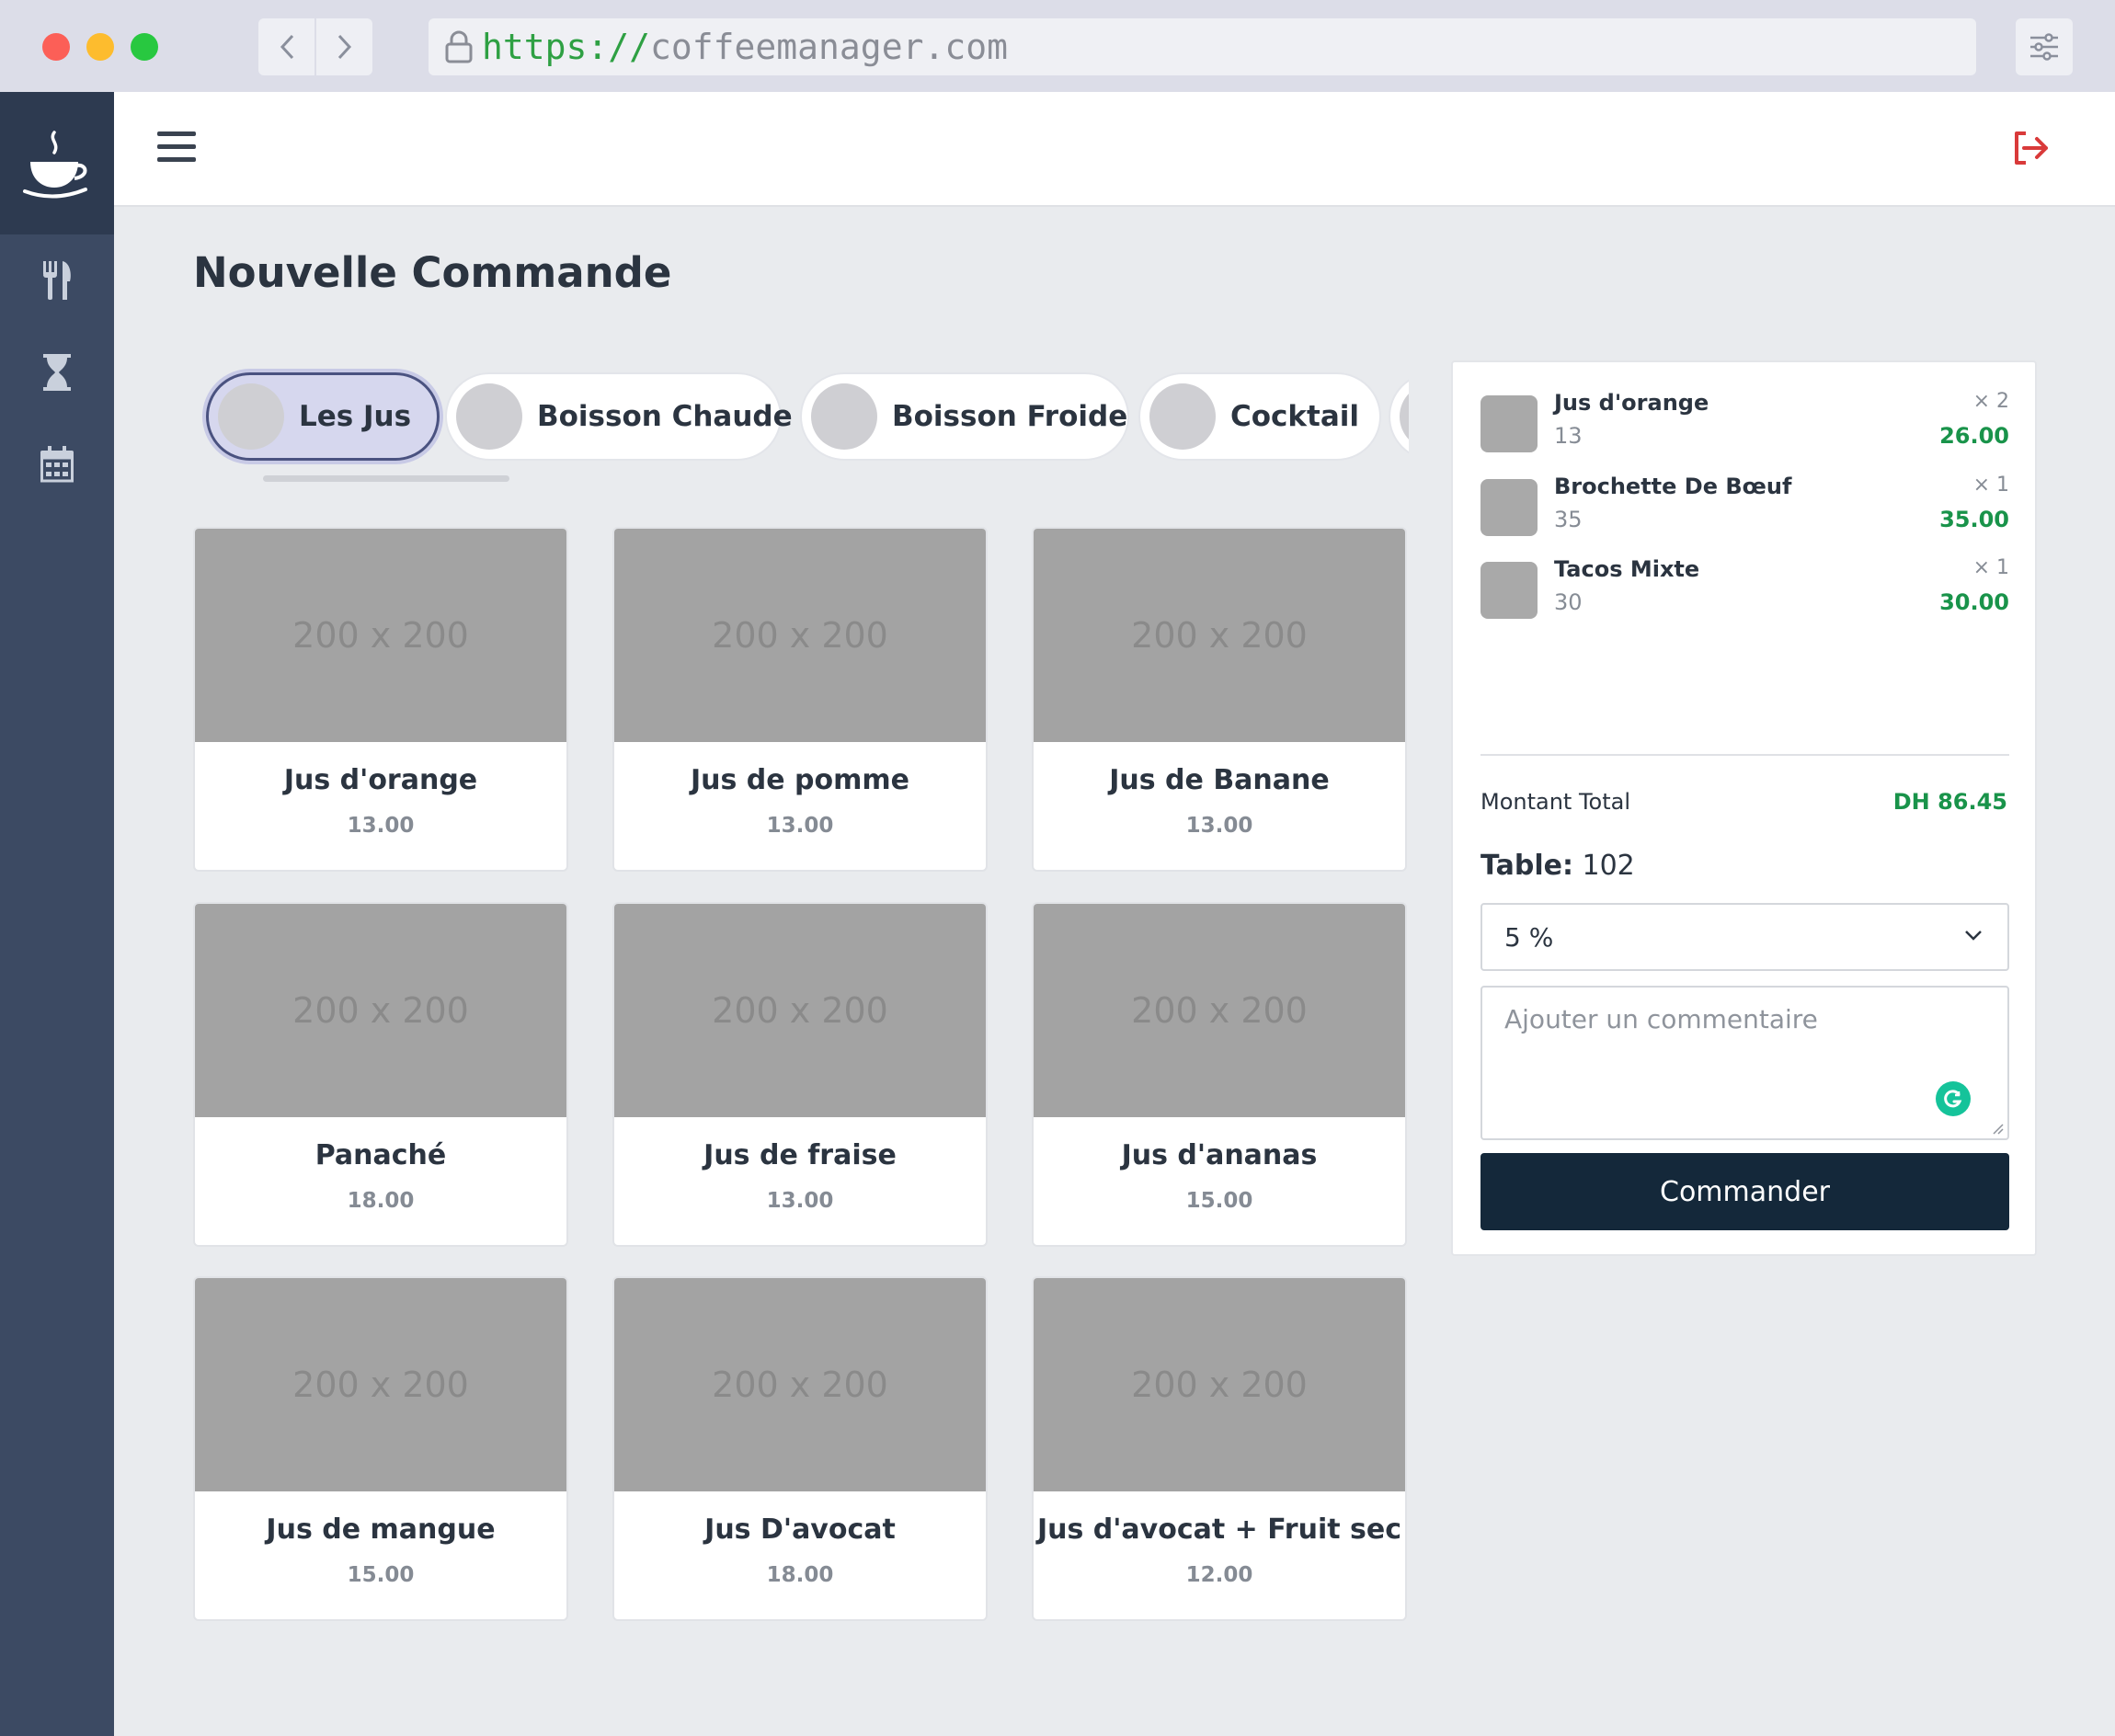 The width and height of the screenshot is (2115, 1736). What do you see at coordinates (1219, 1575) in the screenshot?
I see `product-price: 12.00` at bounding box center [1219, 1575].